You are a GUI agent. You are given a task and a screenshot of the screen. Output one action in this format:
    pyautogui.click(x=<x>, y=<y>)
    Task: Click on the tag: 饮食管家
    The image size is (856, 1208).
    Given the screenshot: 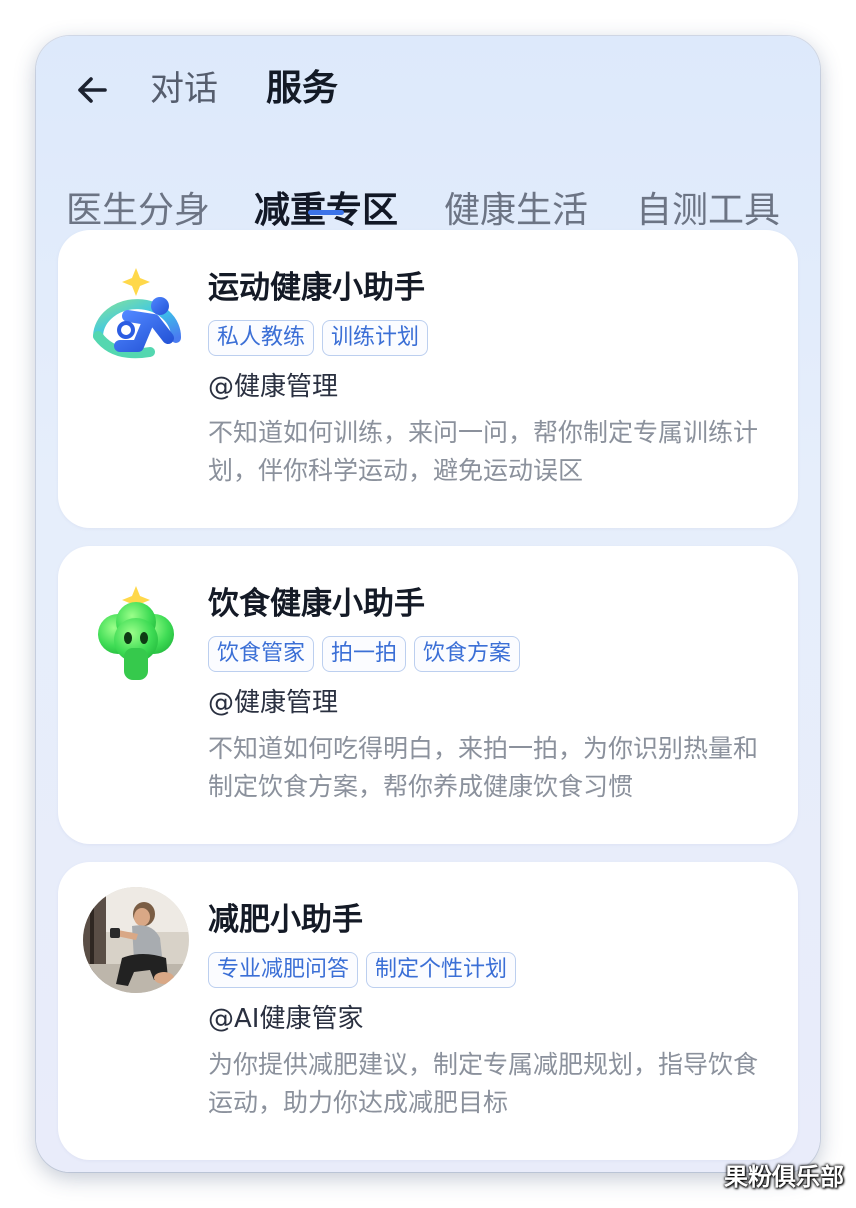 What is the action you would take?
    pyautogui.click(x=261, y=654)
    